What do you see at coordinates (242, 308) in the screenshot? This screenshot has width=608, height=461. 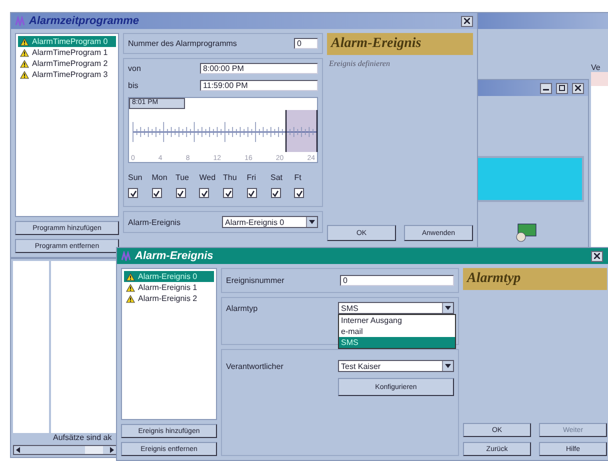 I see `field-label: Alarmtyp` at bounding box center [242, 308].